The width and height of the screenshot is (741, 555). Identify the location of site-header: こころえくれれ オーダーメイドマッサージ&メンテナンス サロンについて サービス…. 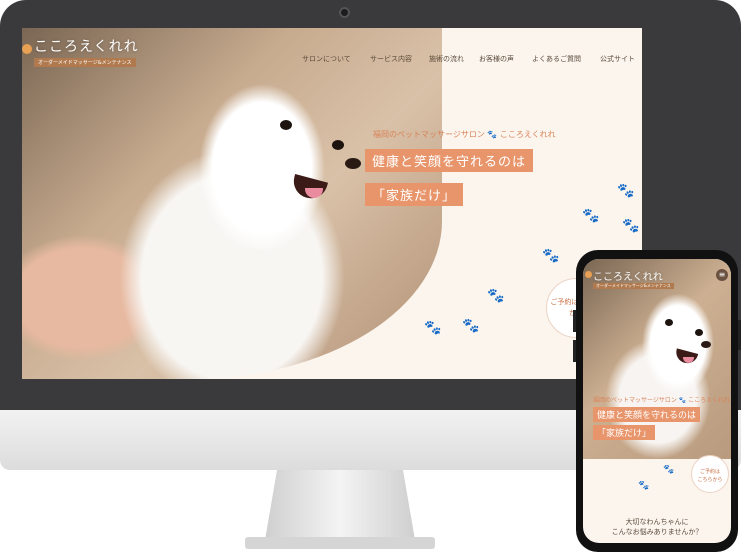
(332, 57).